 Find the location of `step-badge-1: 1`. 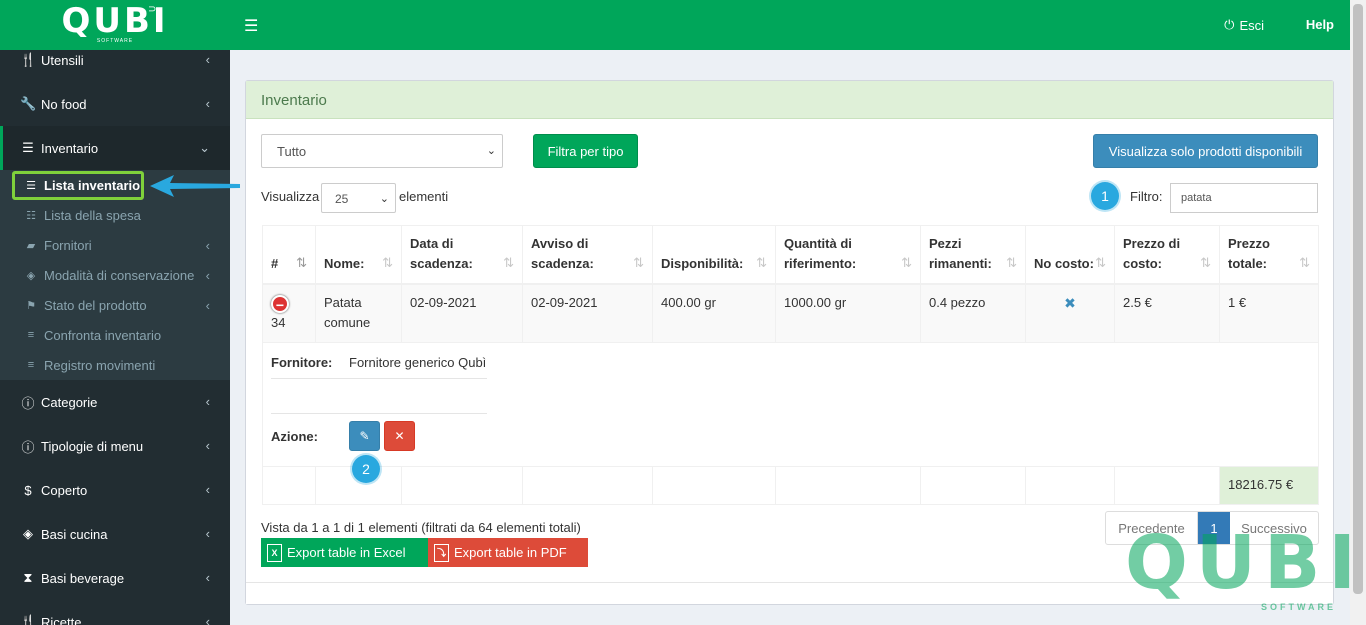

step-badge-1: 1 is located at coordinates (1105, 196).